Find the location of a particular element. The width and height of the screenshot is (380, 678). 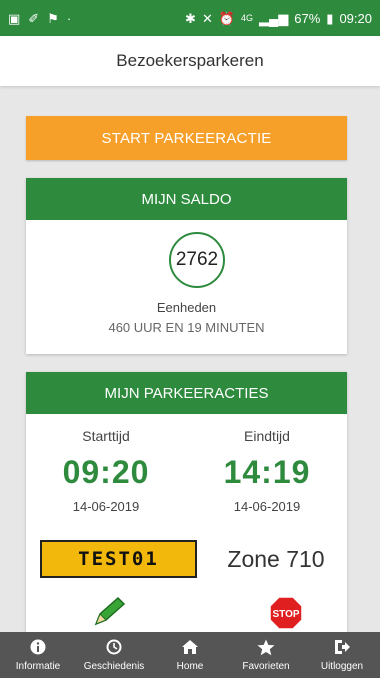

edit-parking-pencil-icon is located at coordinates (110, 611).